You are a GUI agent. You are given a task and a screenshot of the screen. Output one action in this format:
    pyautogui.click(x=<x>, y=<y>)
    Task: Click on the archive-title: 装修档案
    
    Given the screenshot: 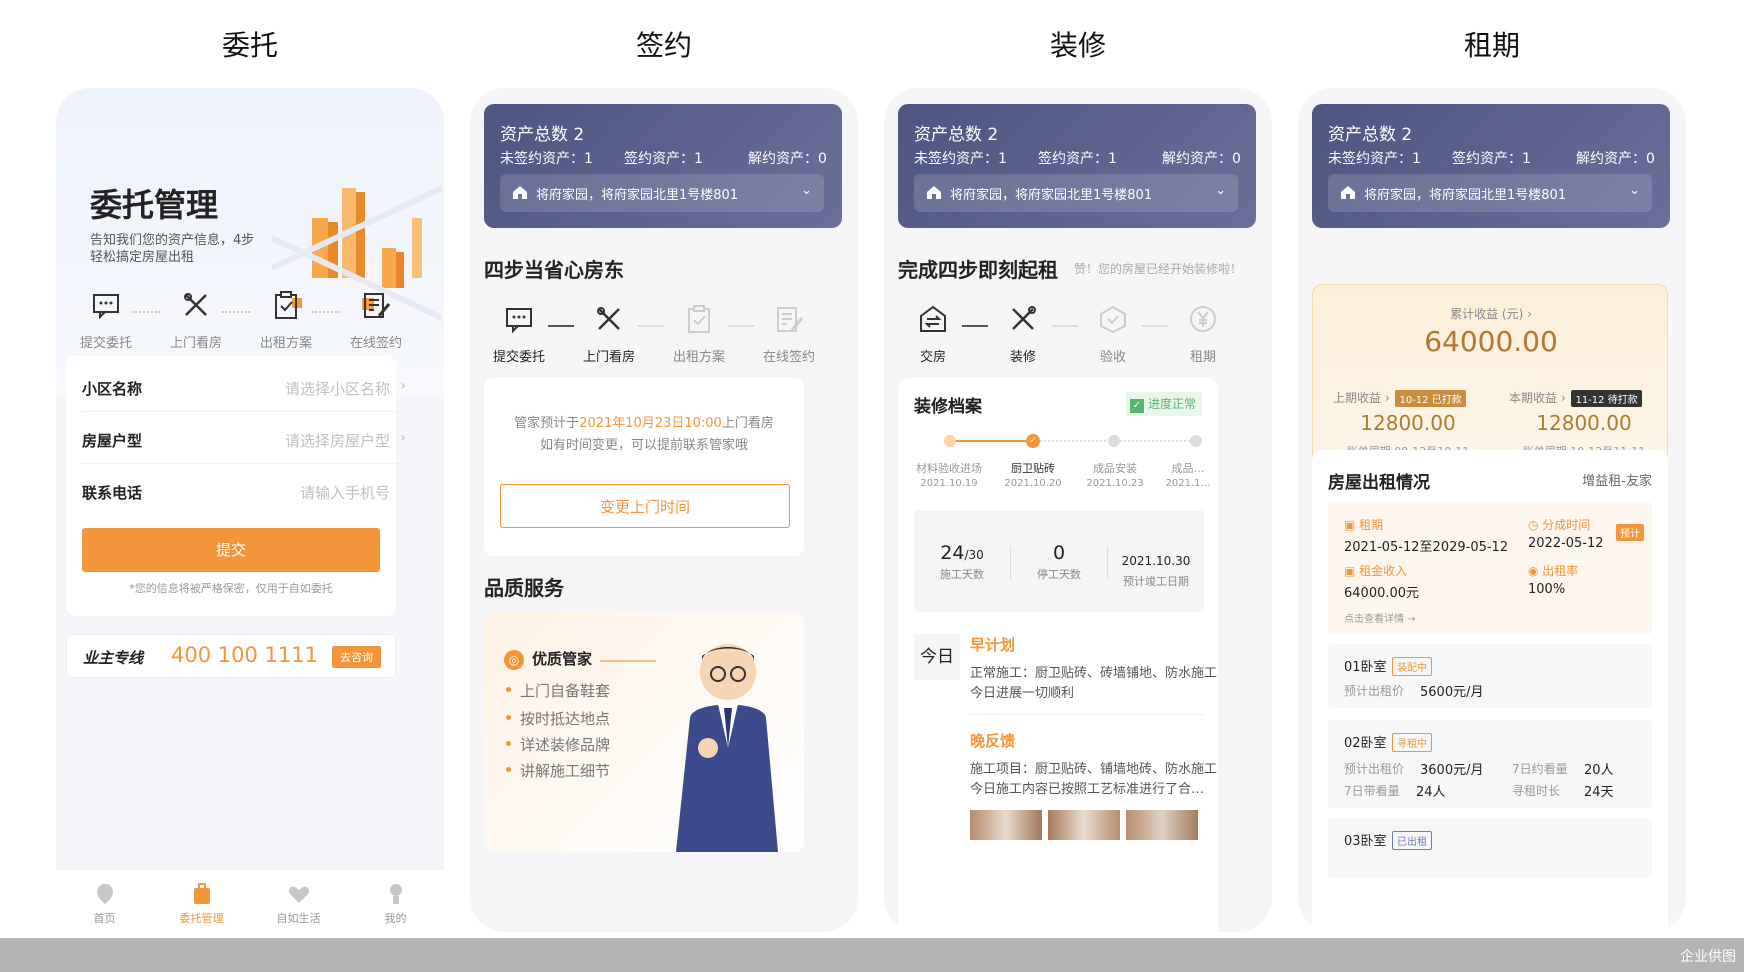 What is the action you would take?
    pyautogui.click(x=948, y=407)
    